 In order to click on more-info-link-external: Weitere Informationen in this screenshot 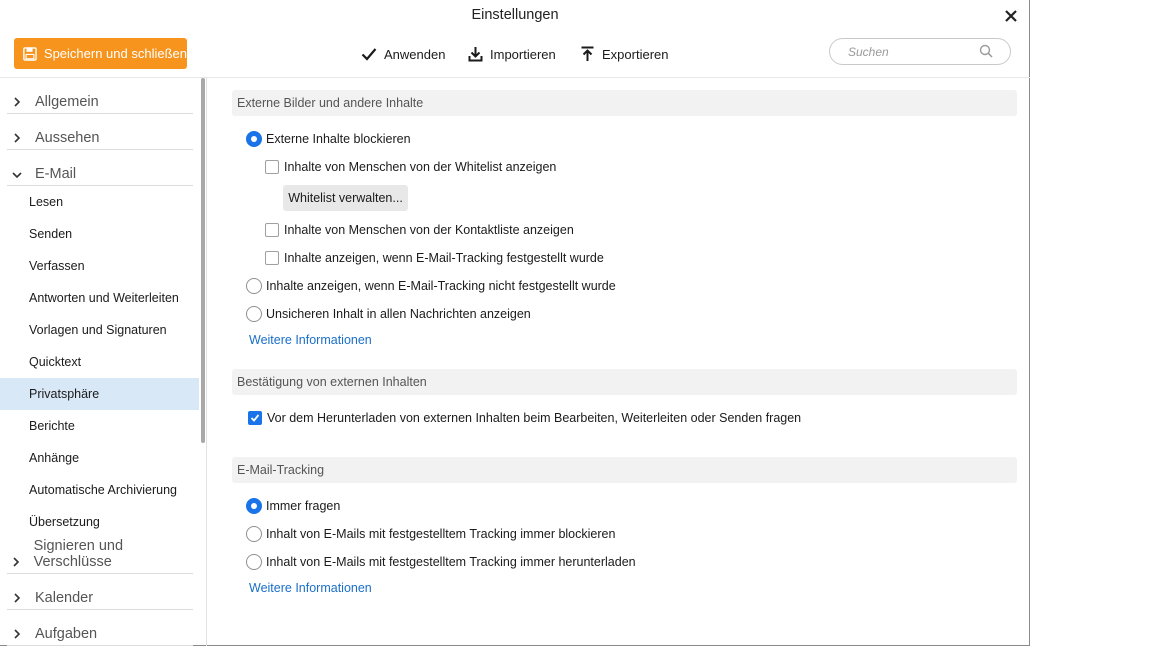, I will do `click(310, 340)`.